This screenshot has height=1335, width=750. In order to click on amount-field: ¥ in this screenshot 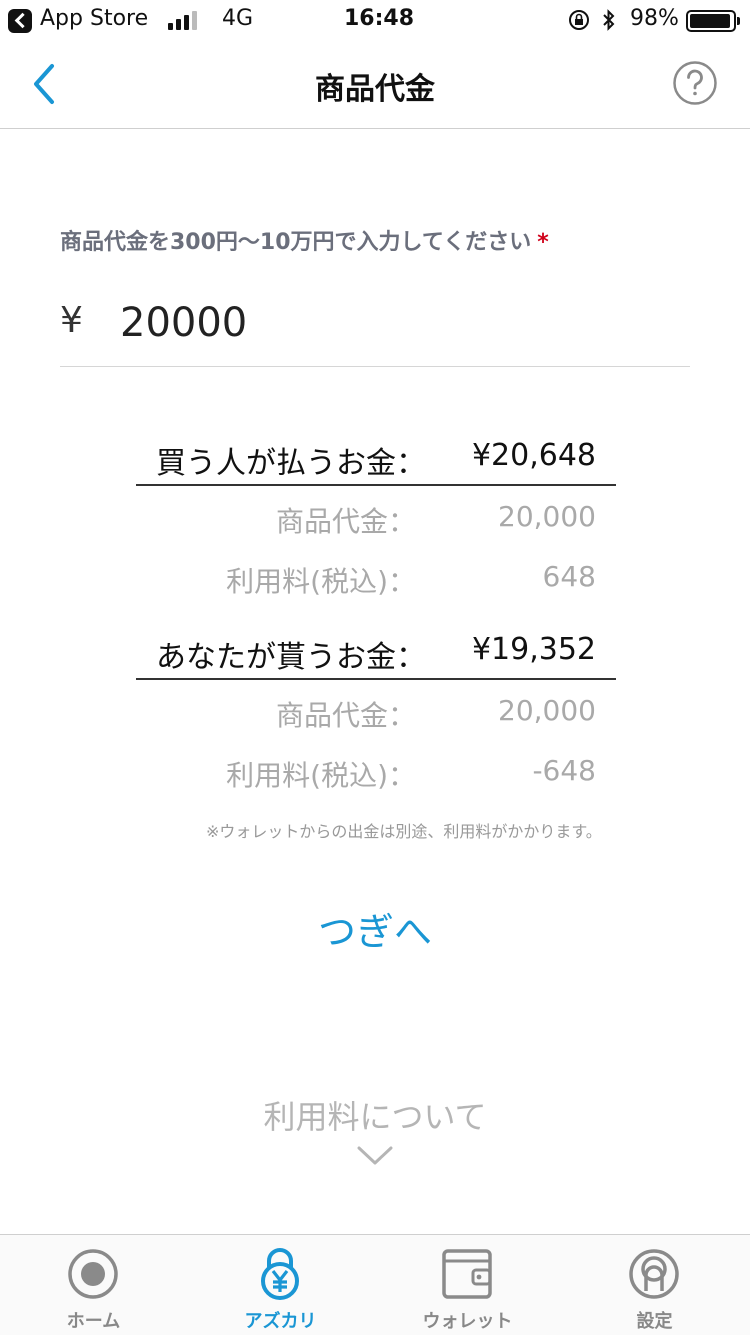, I will do `click(375, 331)`.